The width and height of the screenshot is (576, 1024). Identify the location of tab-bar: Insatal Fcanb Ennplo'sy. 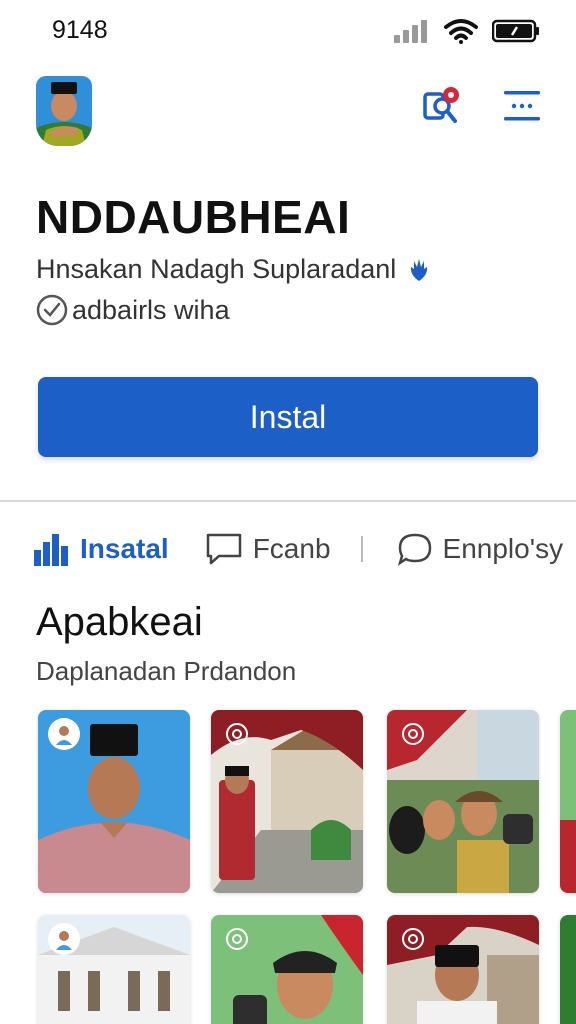
(305, 549).